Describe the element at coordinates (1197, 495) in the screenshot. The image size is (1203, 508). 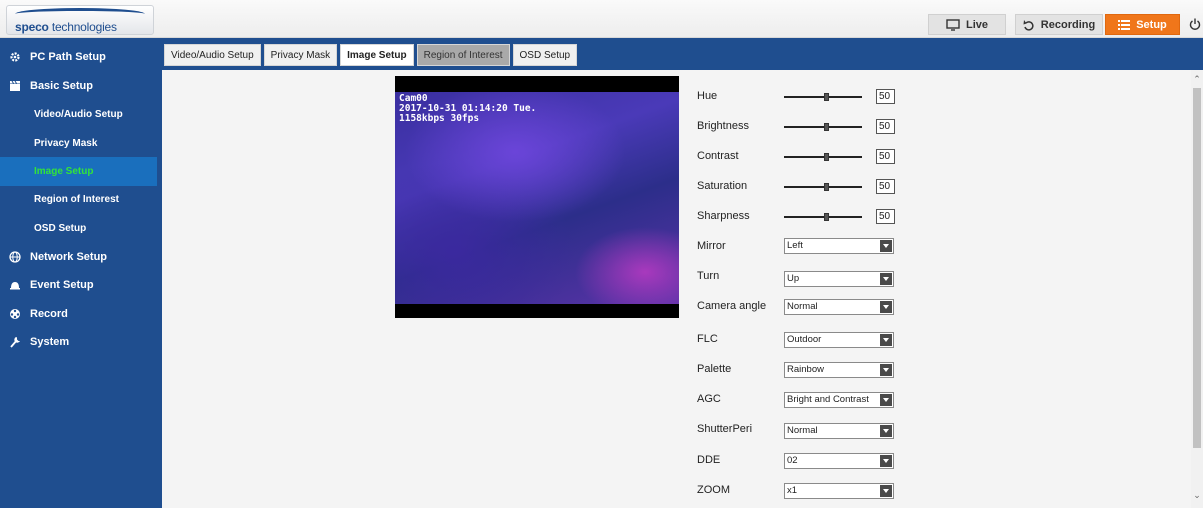
I see `scroll-down-icon: ⌄` at that location.